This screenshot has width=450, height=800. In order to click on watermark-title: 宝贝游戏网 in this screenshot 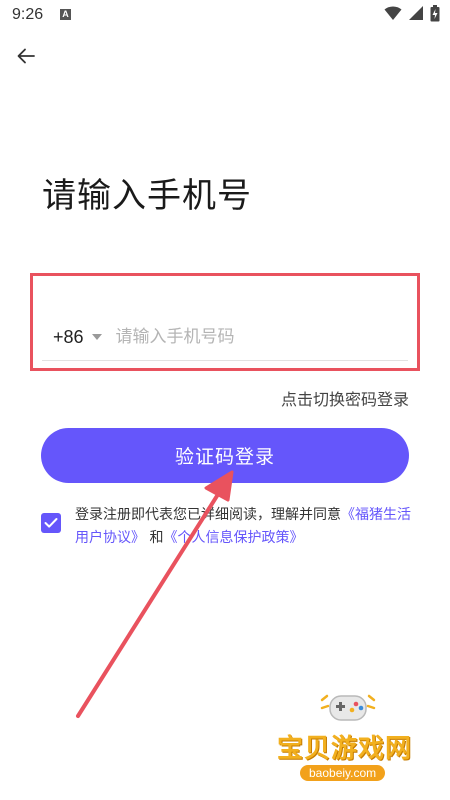, I will do `click(345, 749)`.